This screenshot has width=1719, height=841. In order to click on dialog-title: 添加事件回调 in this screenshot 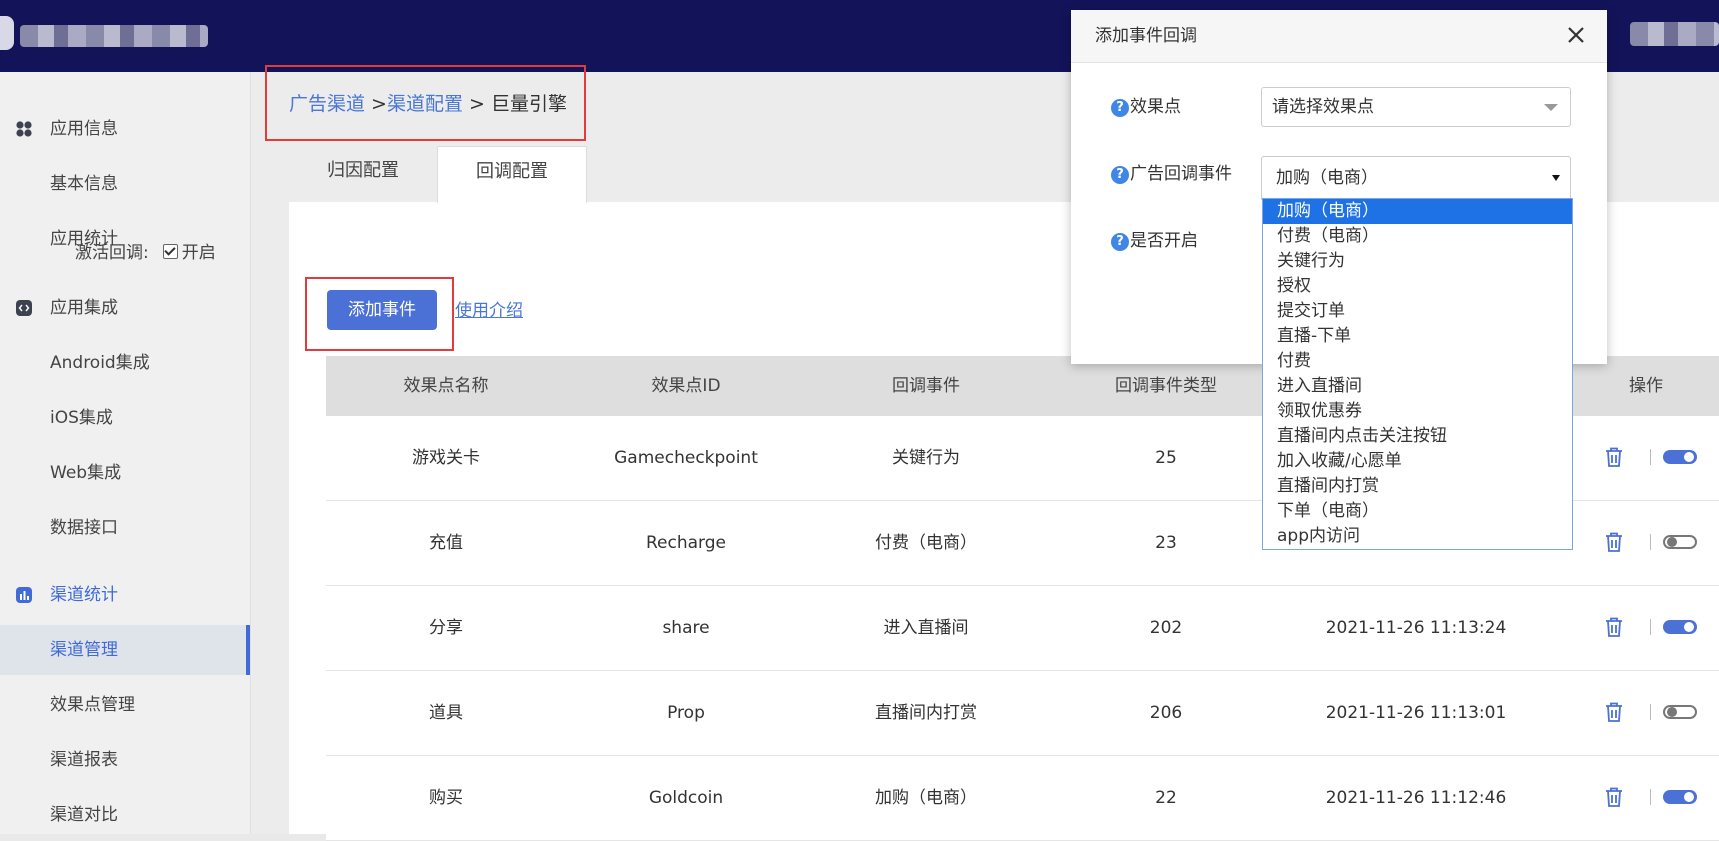, I will do `click(1146, 36)`.